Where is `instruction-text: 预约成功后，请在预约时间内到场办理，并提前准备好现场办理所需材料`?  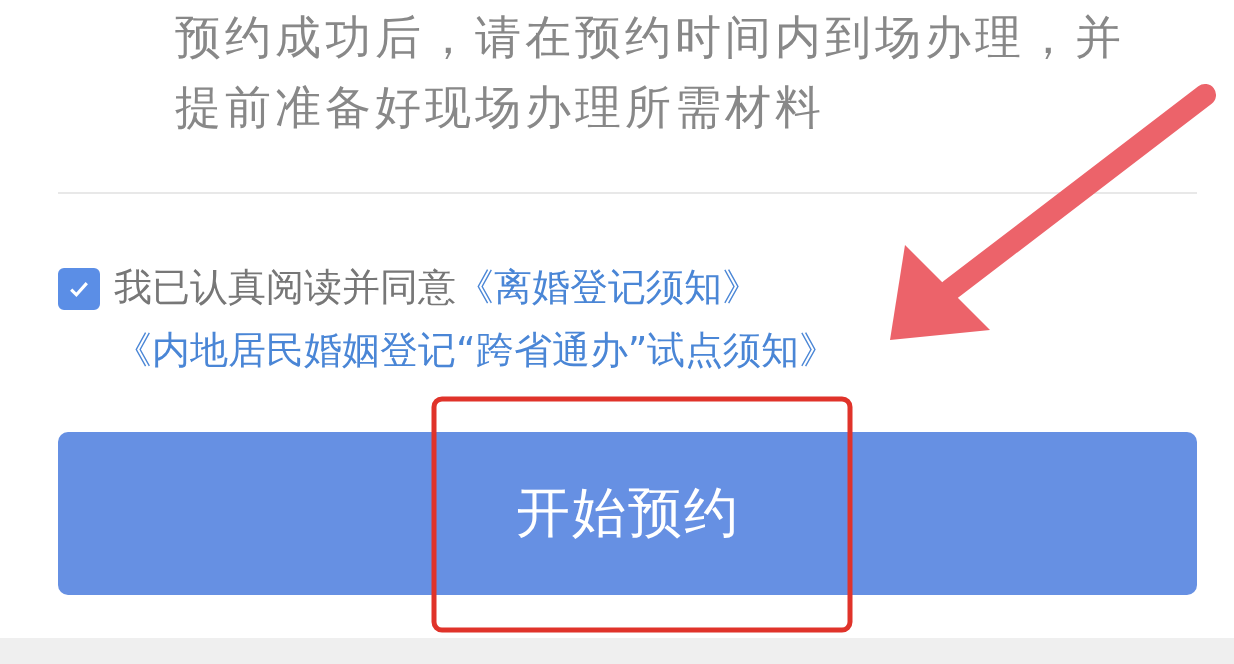
instruction-text: 预约成功后，请在预约时间内到场办理，并提前准备好现场办理所需材料 is located at coordinates (650, 72).